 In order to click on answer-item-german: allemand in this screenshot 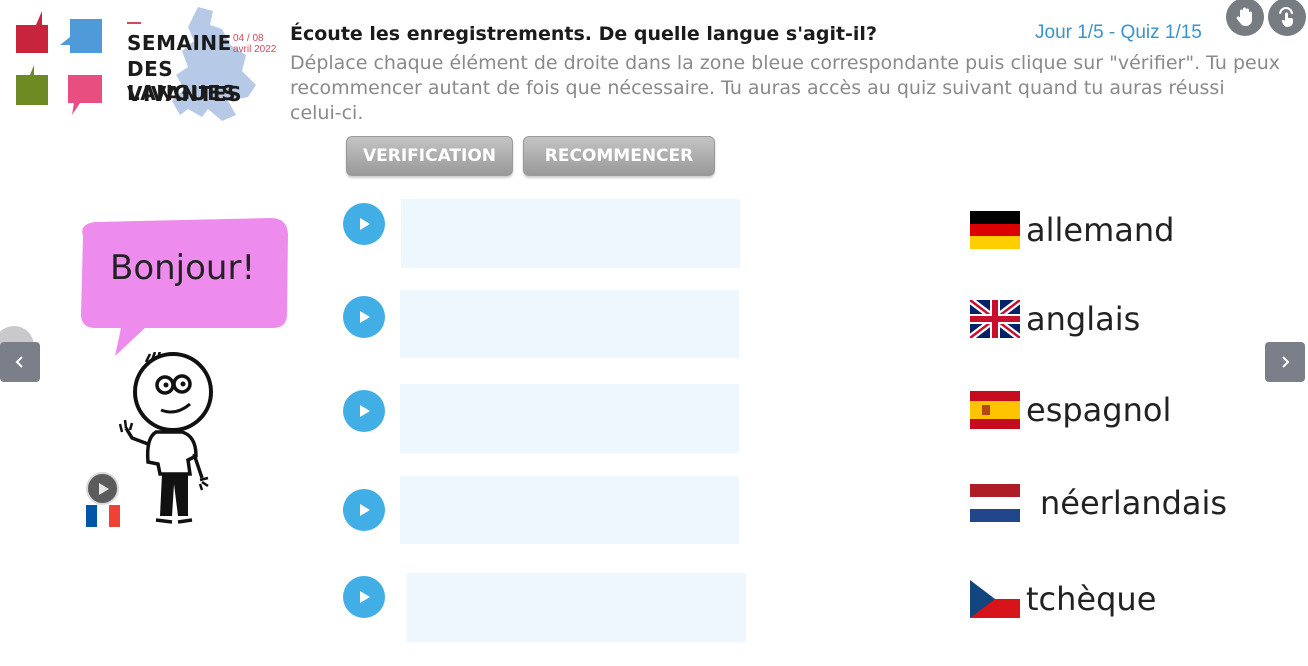, I will do `click(1072, 230)`.